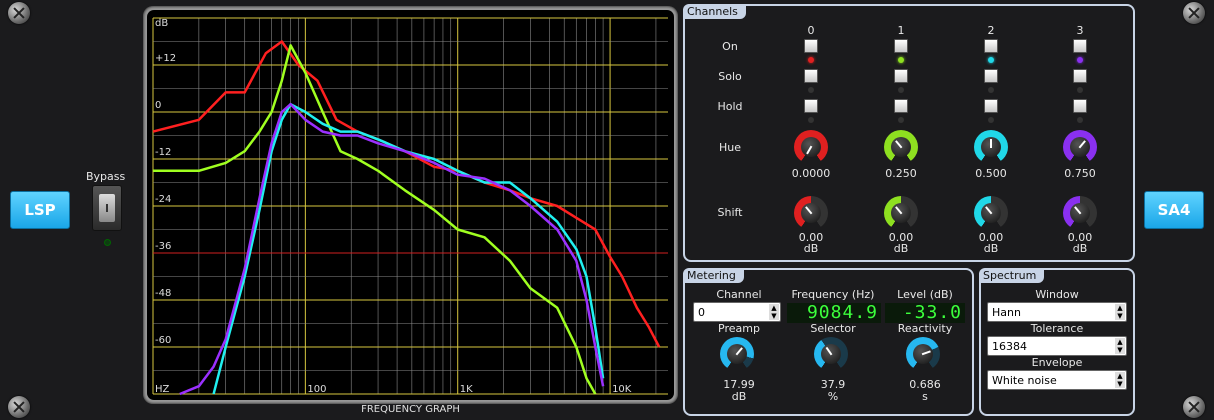 This screenshot has height=420, width=1214. Describe the element at coordinates (466, 389) in the screenshot. I see `x-tick-label: 1K` at that location.